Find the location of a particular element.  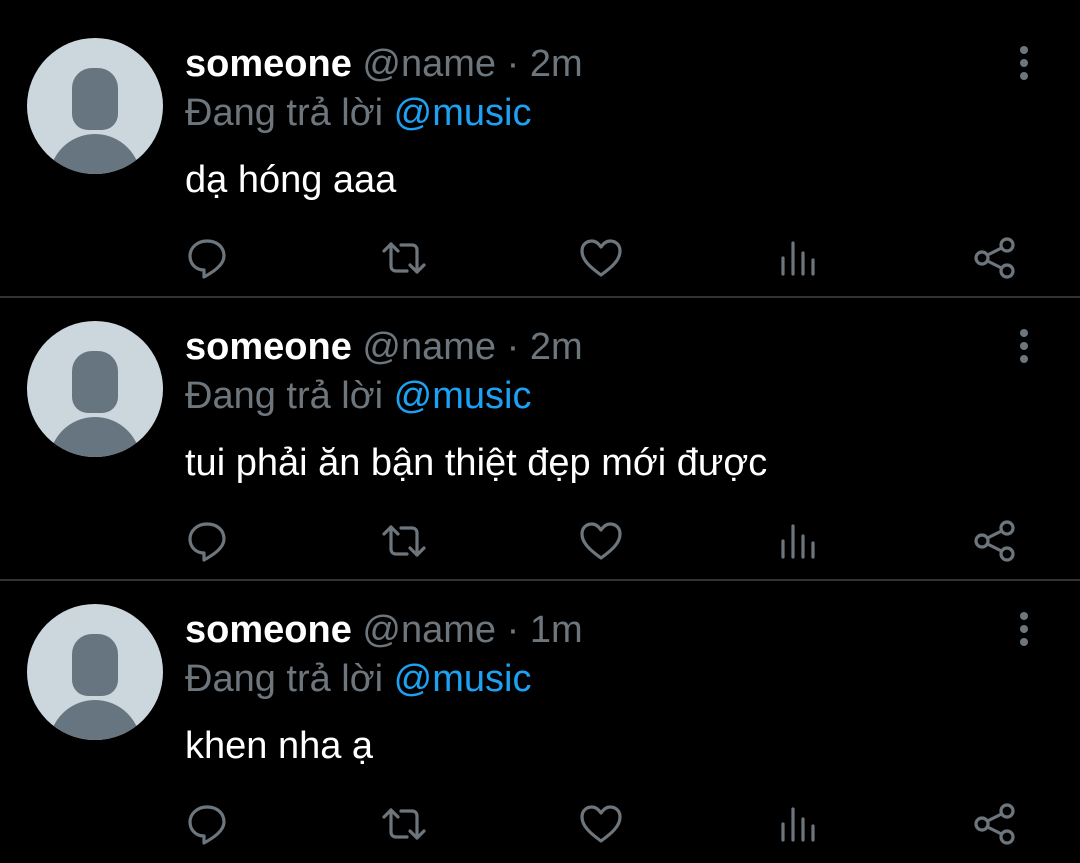

tweet-text: khen nha ạ is located at coordinates (279, 746).